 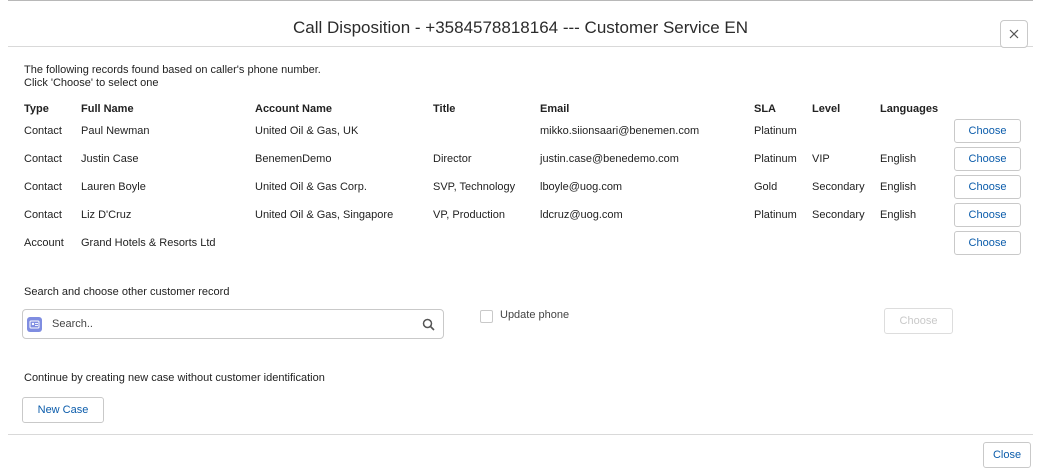 I want to click on customer-search-box, so click(x=233, y=324).